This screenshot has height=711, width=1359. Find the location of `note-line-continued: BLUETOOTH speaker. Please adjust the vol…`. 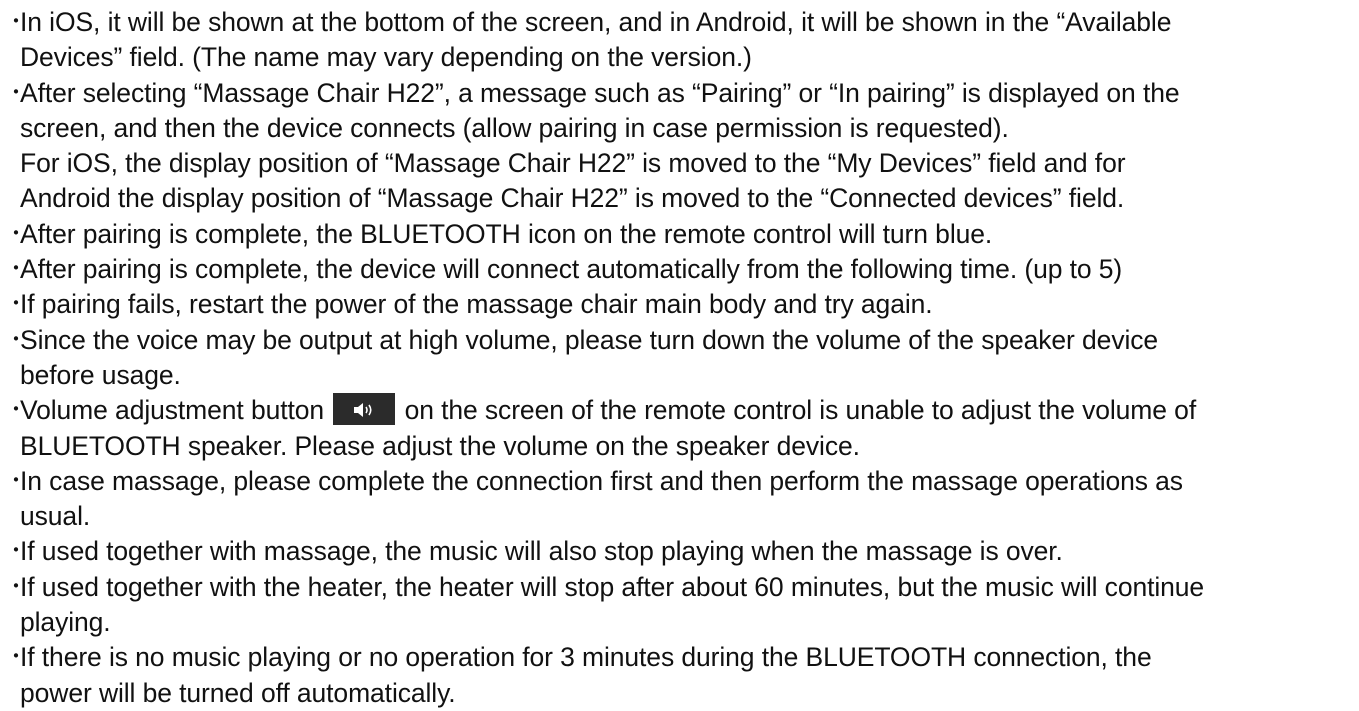

note-line-continued: BLUETOOTH speaker. Please adjust the vol… is located at coordinates (679, 446).